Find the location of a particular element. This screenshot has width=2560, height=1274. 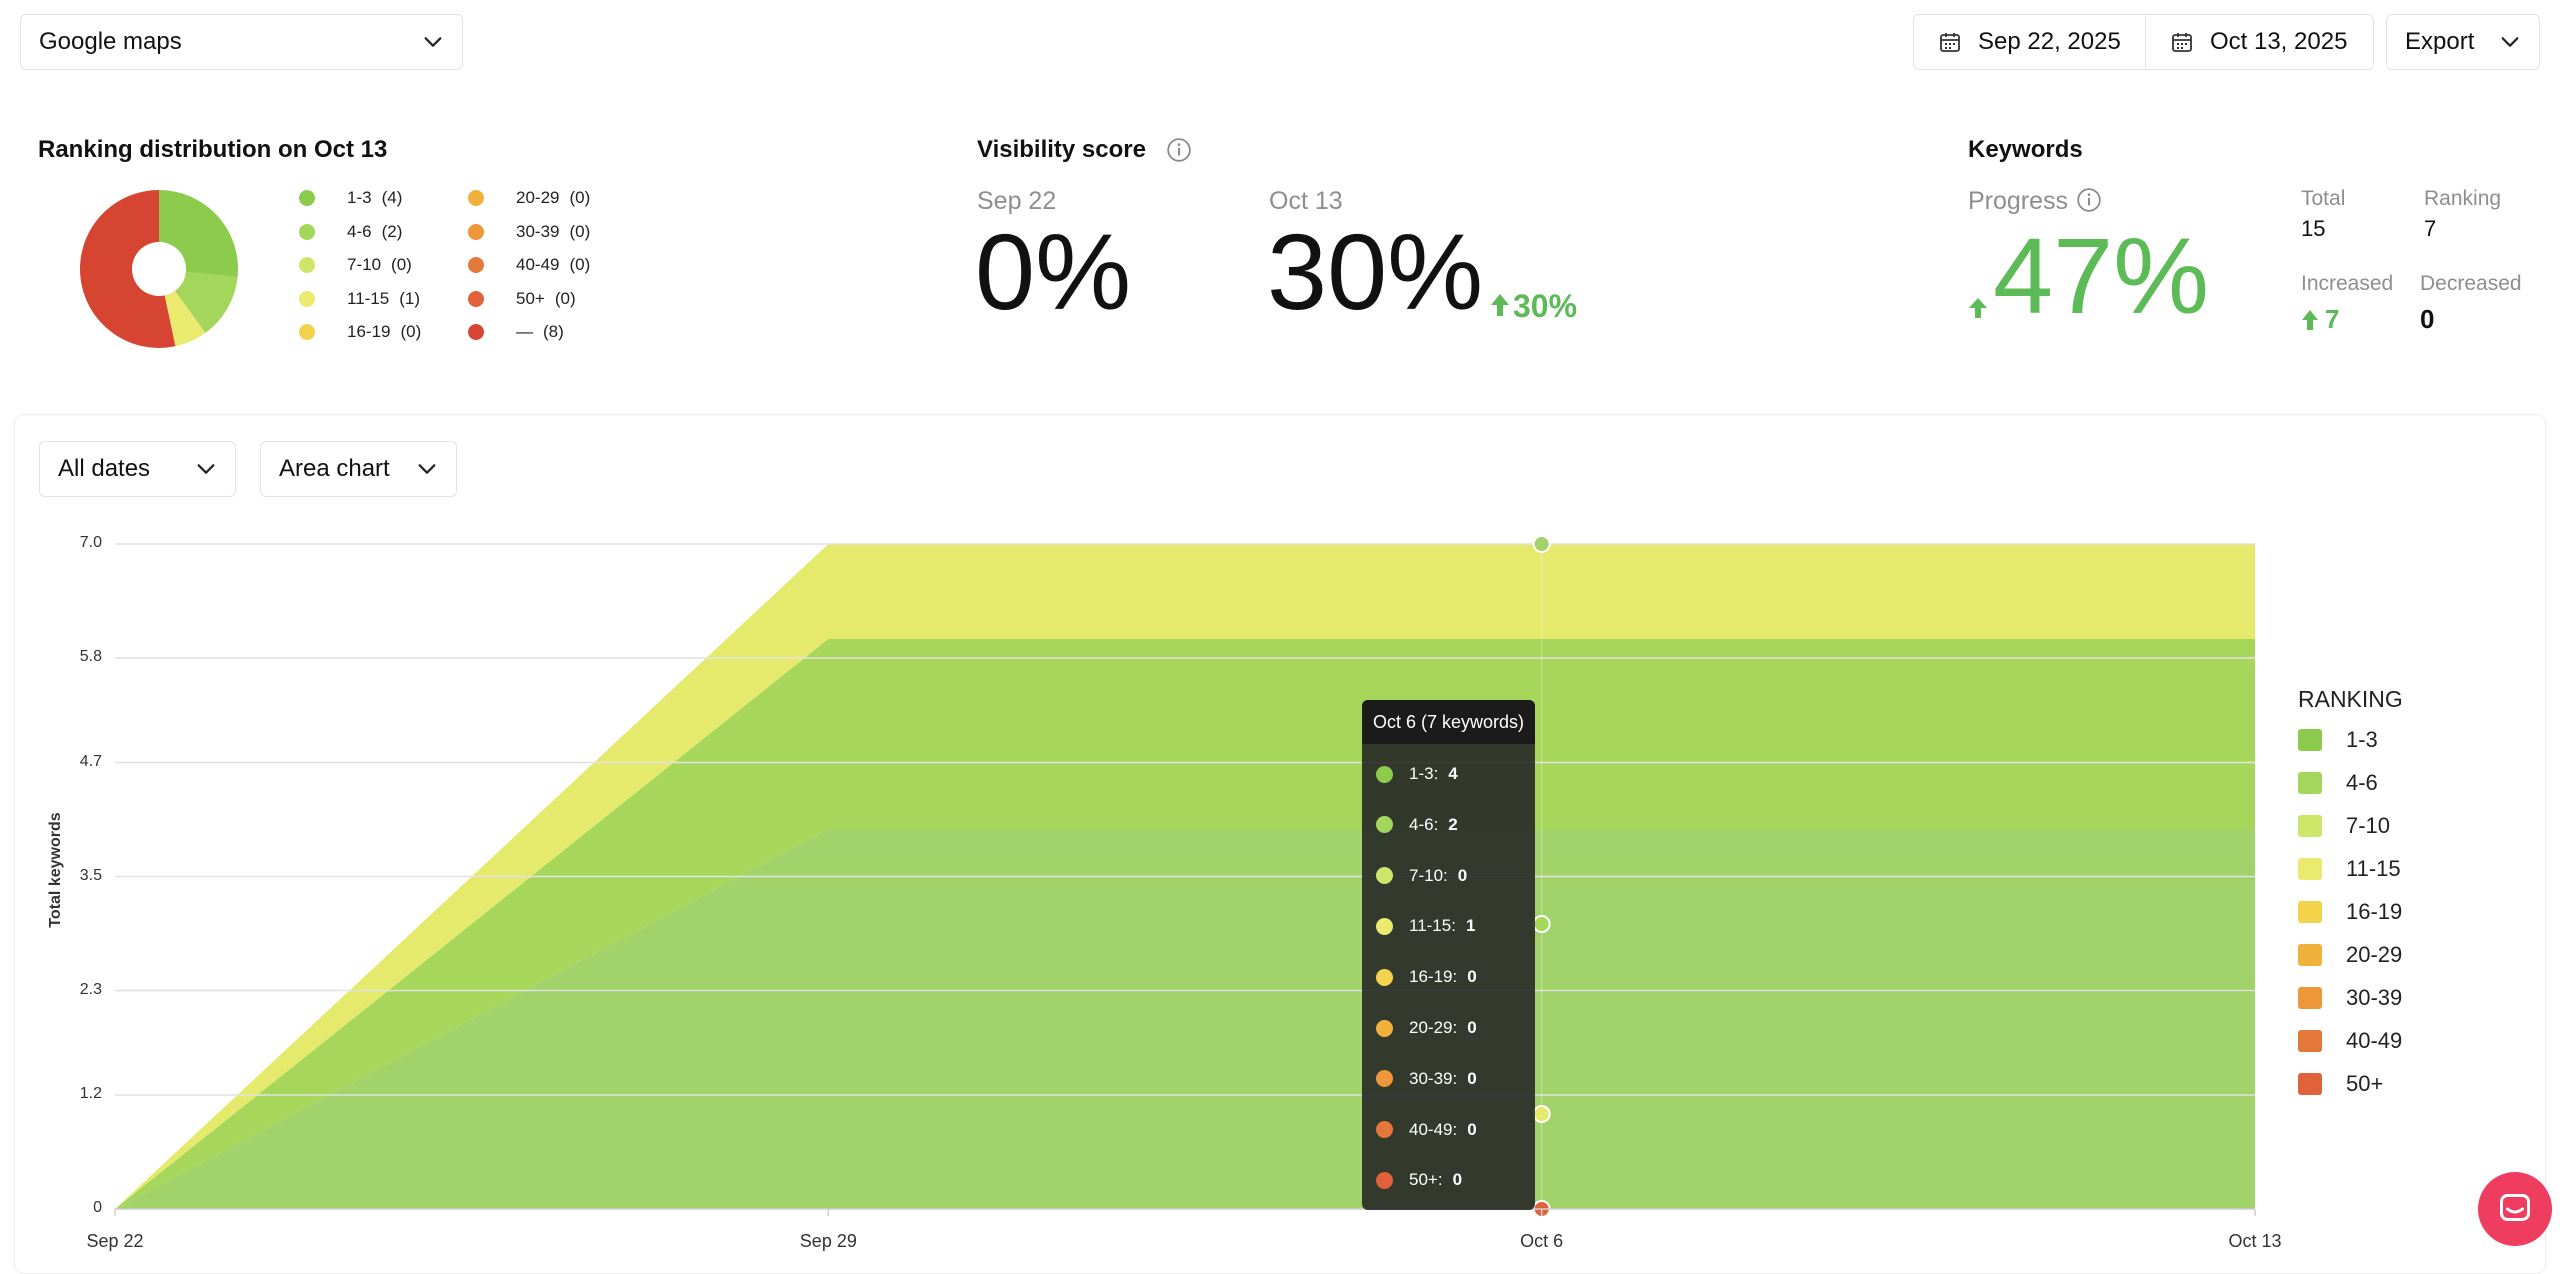

x-tick-label: Sep 29 is located at coordinates (828, 1241).